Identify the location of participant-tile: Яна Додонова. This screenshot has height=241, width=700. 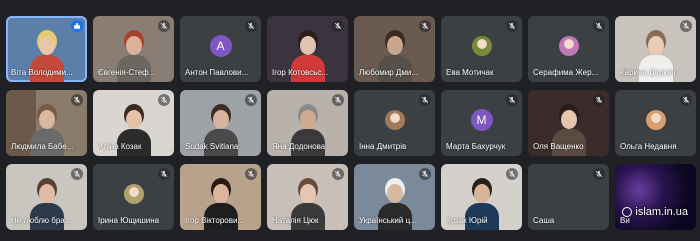
(307, 123).